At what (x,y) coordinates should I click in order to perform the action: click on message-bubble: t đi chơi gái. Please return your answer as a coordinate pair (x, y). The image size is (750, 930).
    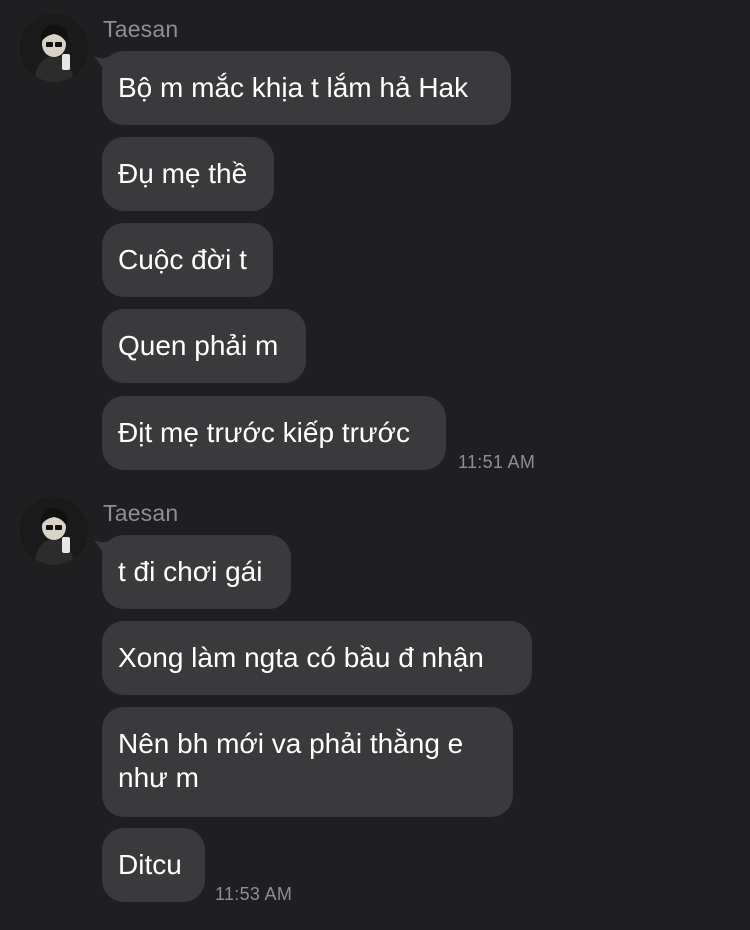
    Looking at the image, I should click on (196, 572).